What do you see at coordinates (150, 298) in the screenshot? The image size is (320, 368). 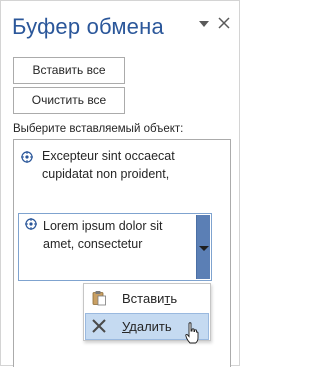 I see `menu-item-paste-label: Вставить` at bounding box center [150, 298].